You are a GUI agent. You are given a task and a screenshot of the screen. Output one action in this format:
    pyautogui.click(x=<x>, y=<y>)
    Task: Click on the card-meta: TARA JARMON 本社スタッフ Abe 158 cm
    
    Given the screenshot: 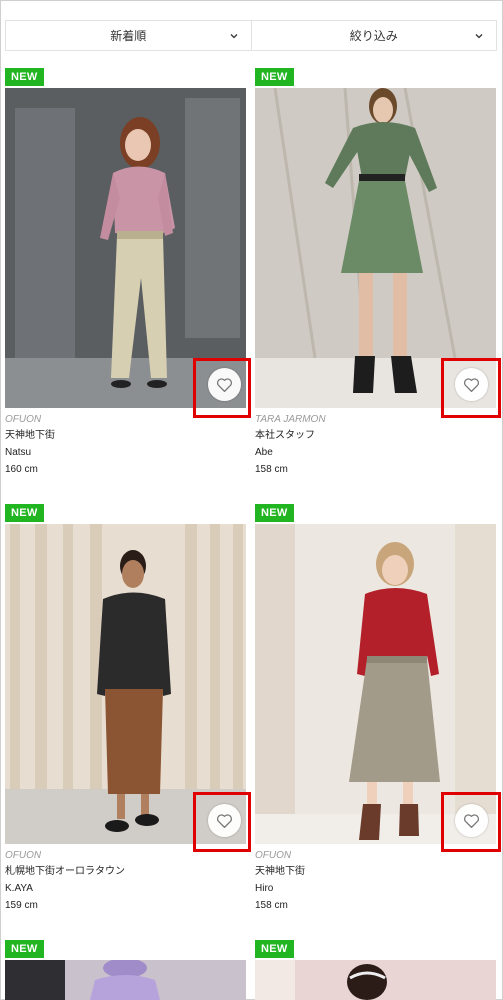 What is the action you would take?
    pyautogui.click(x=375, y=445)
    